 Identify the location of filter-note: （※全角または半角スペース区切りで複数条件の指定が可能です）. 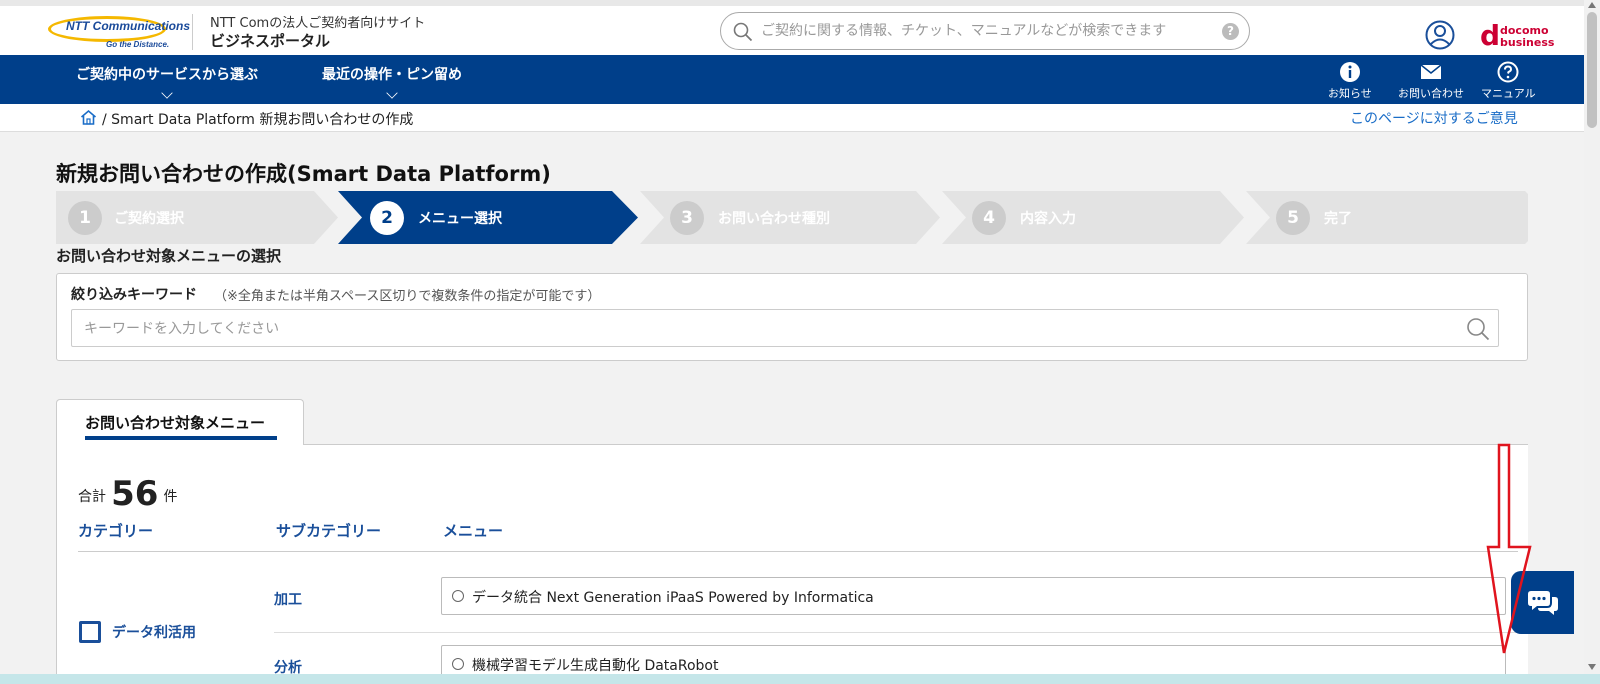
(407, 296).